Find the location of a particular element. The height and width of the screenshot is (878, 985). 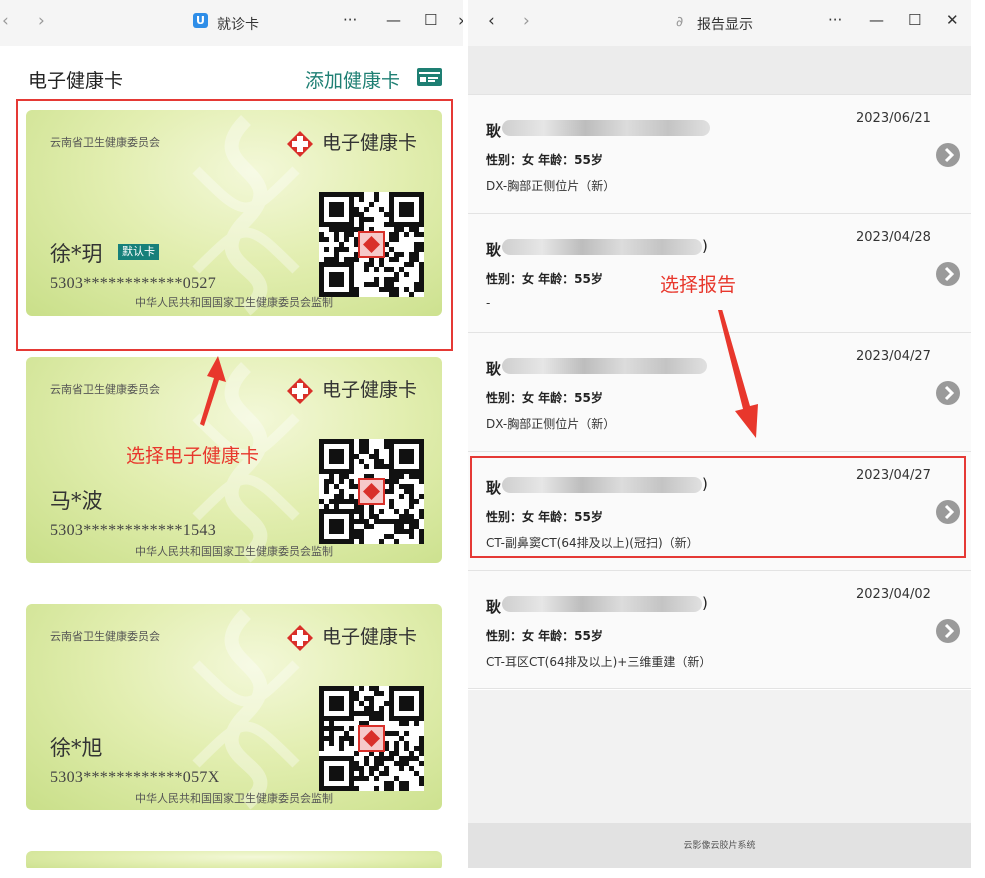

window-title: 报告显示 is located at coordinates (725, 25).